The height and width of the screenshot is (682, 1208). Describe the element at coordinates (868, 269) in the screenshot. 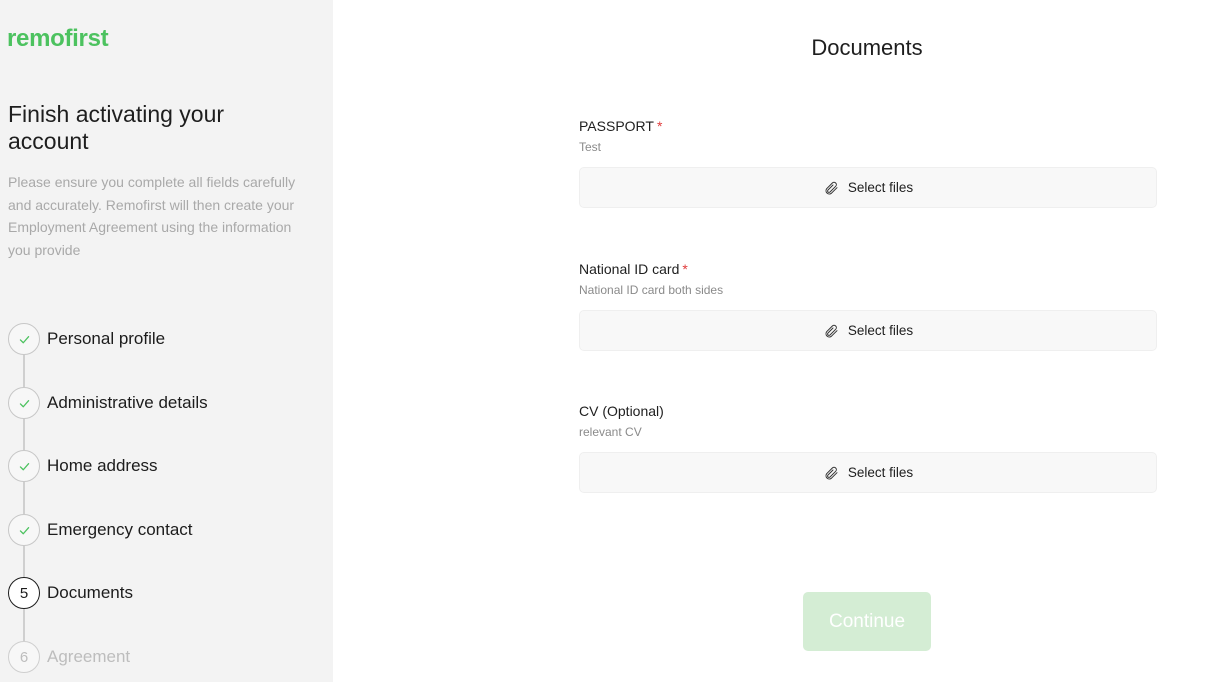

I see `field-label: National ID card *` at that location.